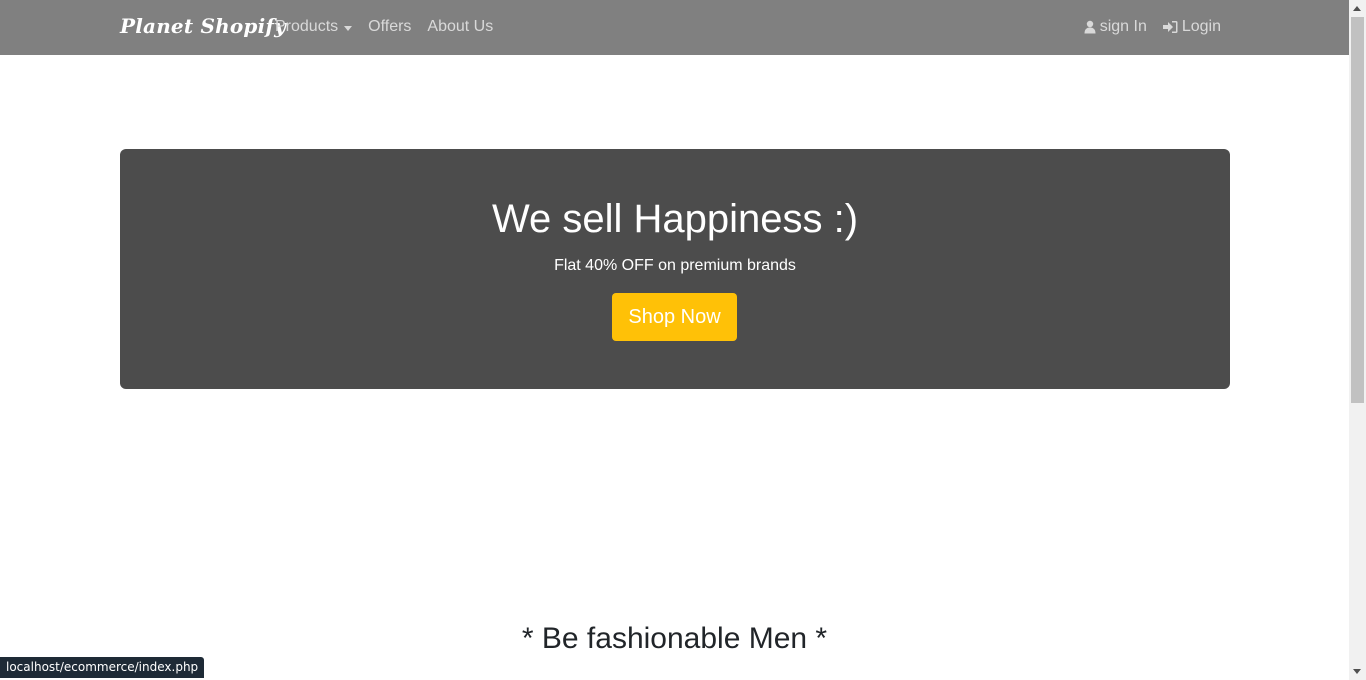 The image size is (1366, 680). Describe the element at coordinates (1357, 8) in the screenshot. I see `scroll-up-icon` at that location.